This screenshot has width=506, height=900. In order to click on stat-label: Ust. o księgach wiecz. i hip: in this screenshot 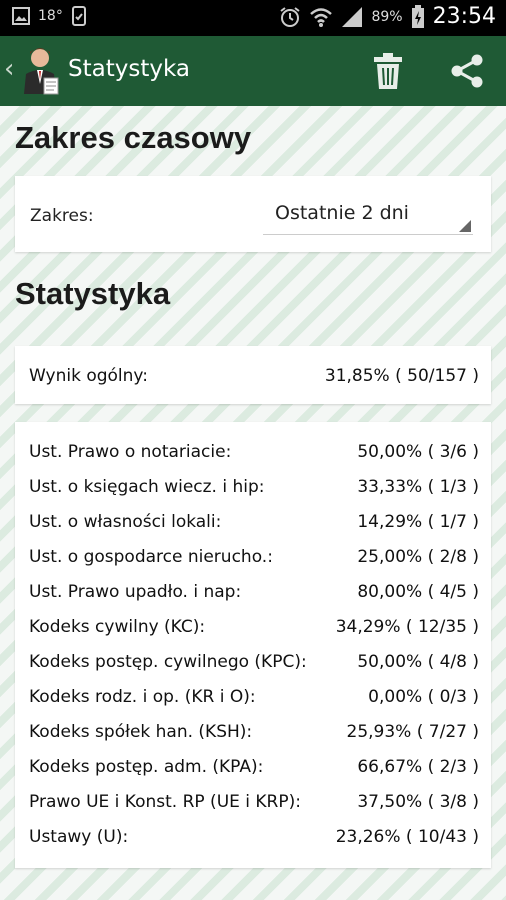, I will do `click(147, 487)`.